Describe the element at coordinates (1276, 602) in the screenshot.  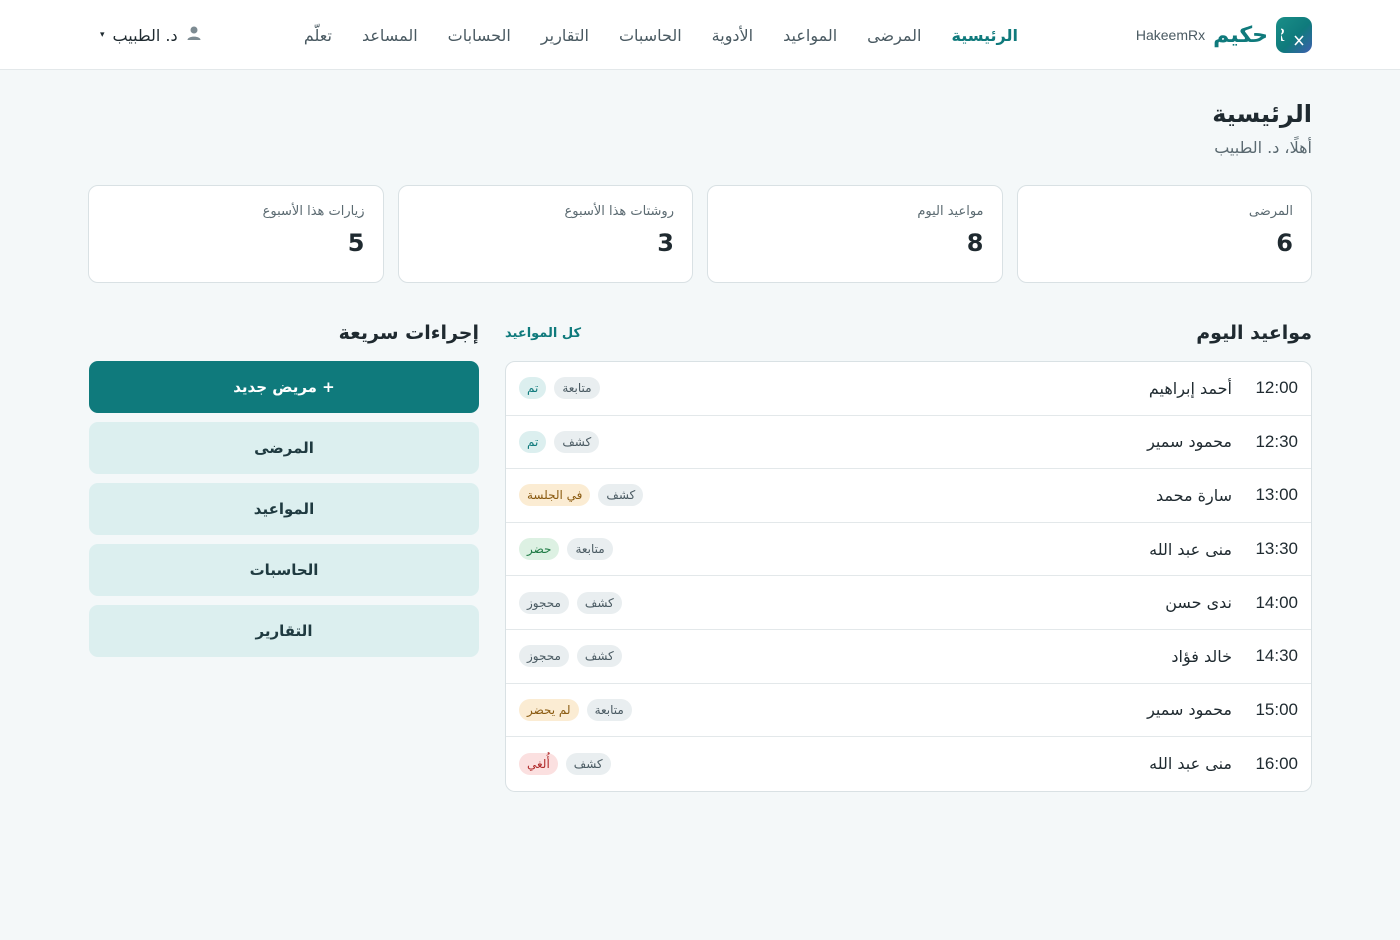
I see `appointment-time: 14:00` at that location.